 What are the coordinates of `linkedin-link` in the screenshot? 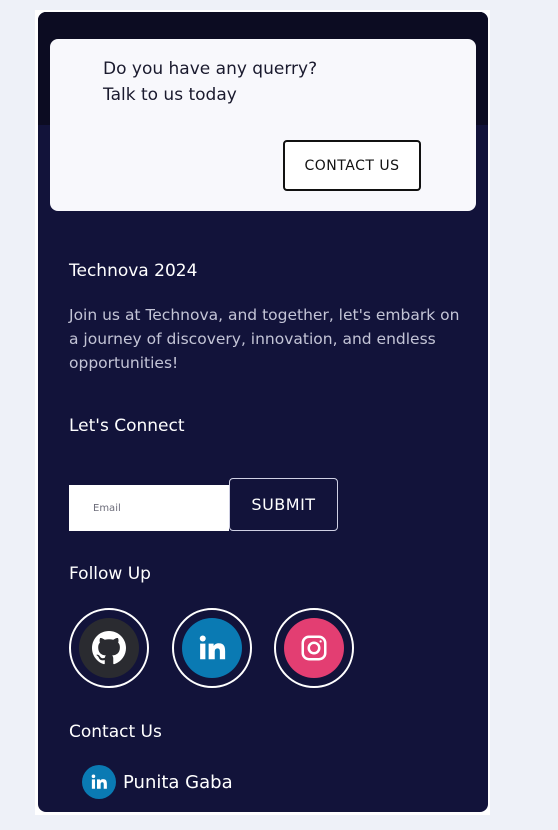 It's located at (212, 648).